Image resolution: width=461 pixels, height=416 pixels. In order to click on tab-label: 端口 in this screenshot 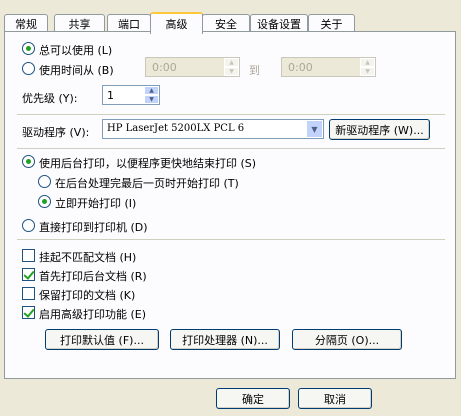, I will do `click(129, 24)`.